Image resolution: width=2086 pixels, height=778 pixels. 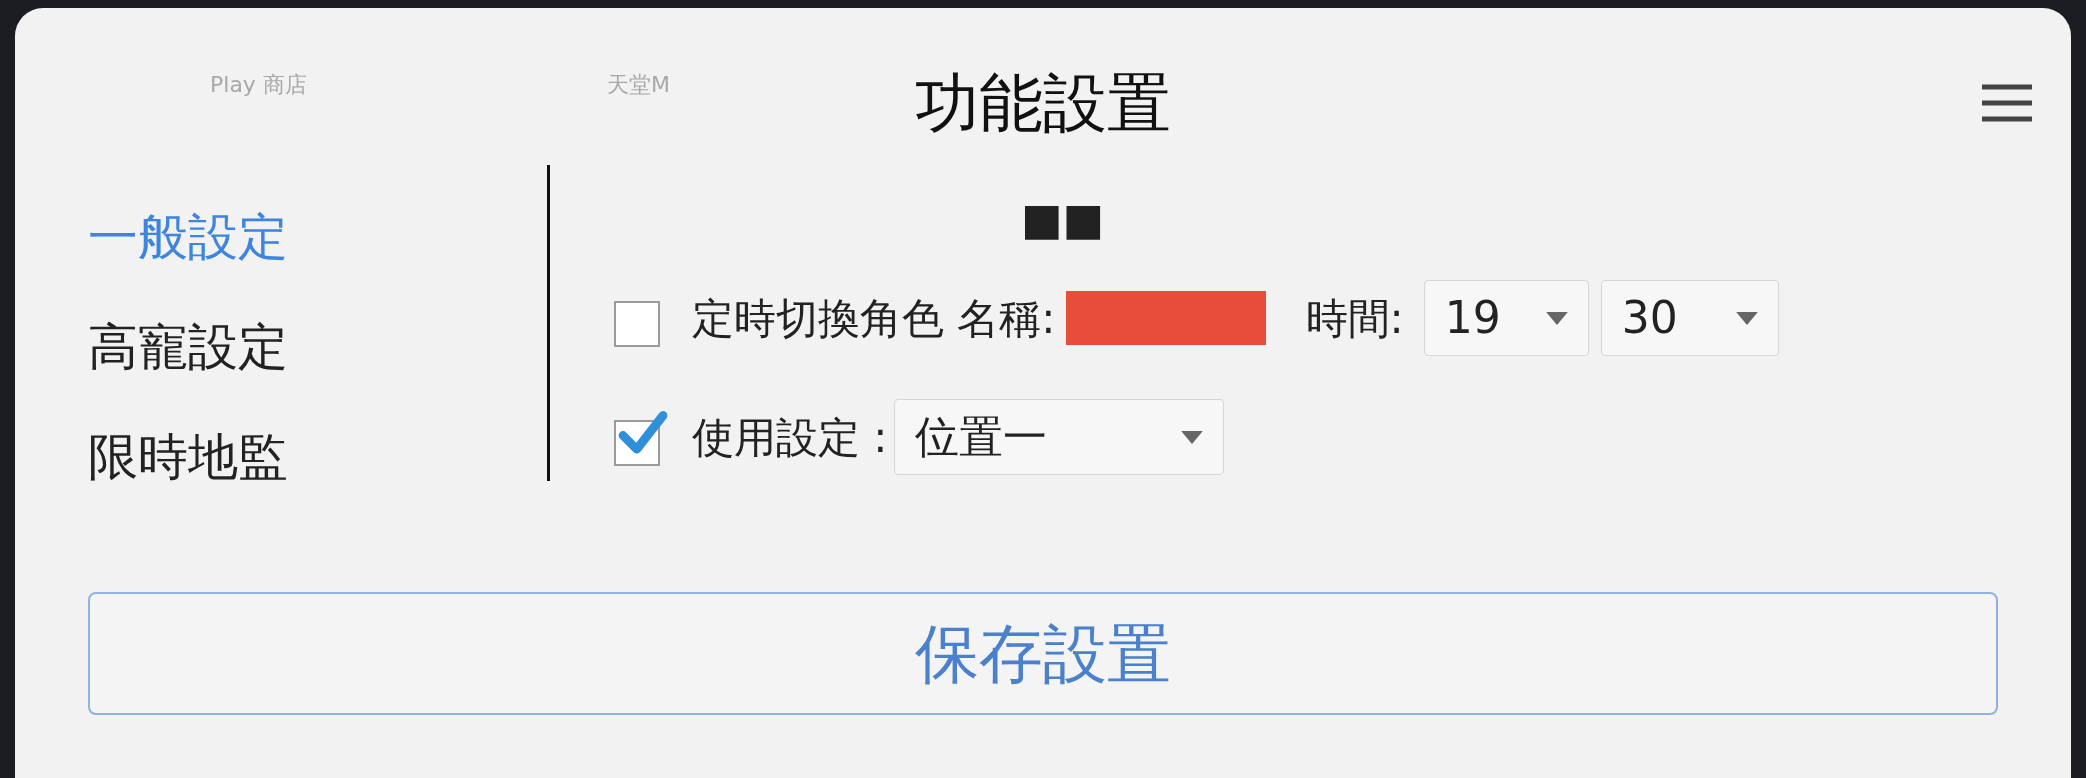 I want to click on dropdown: 30, so click(x=1689, y=318).